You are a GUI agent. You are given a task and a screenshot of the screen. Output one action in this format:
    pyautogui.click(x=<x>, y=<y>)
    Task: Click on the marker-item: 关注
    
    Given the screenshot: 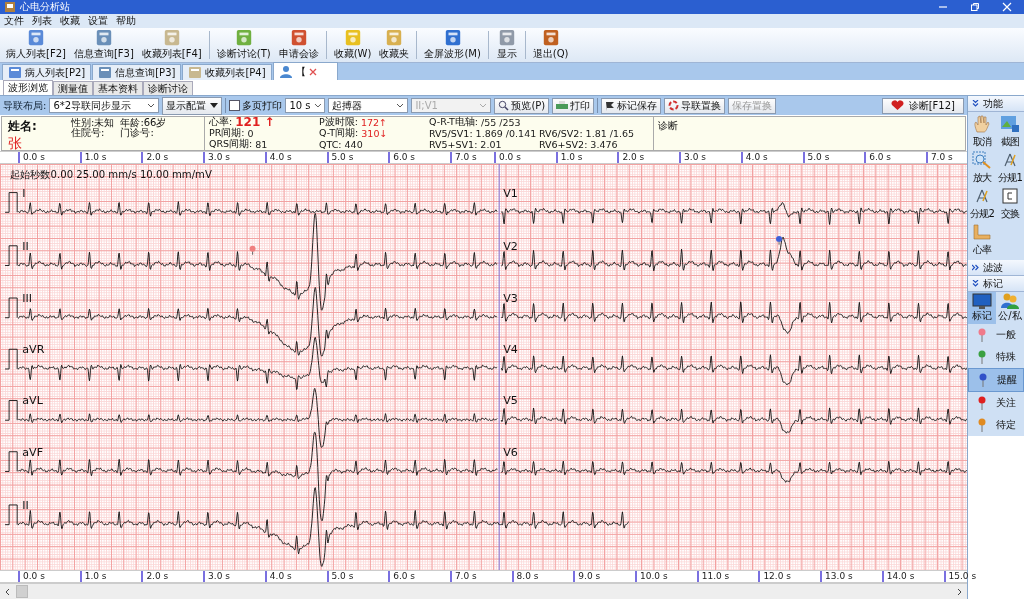 What is the action you would take?
    pyautogui.click(x=996, y=403)
    